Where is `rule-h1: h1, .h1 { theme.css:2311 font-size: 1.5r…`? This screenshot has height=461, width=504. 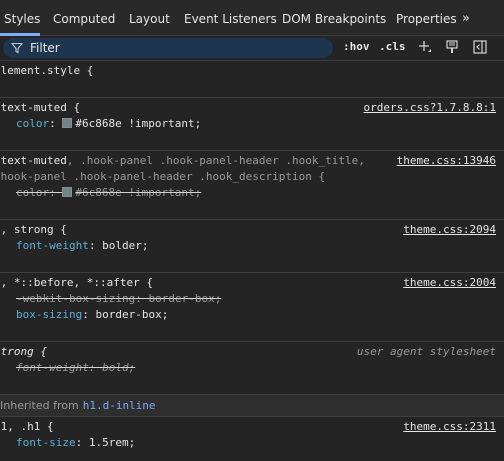 rule-h1: h1, .h1 { theme.css:2311 font-size: 1.5r… is located at coordinates (252, 439).